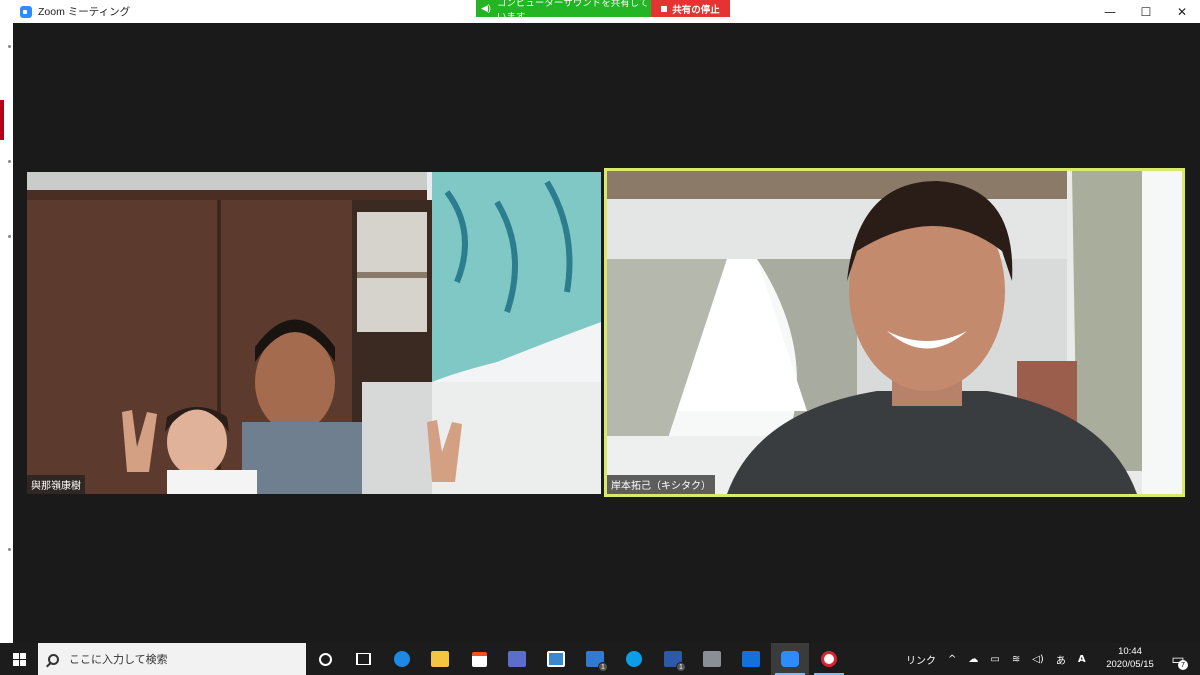 The image size is (1200, 675). I want to click on adobe-icon: A, so click(1082, 659).